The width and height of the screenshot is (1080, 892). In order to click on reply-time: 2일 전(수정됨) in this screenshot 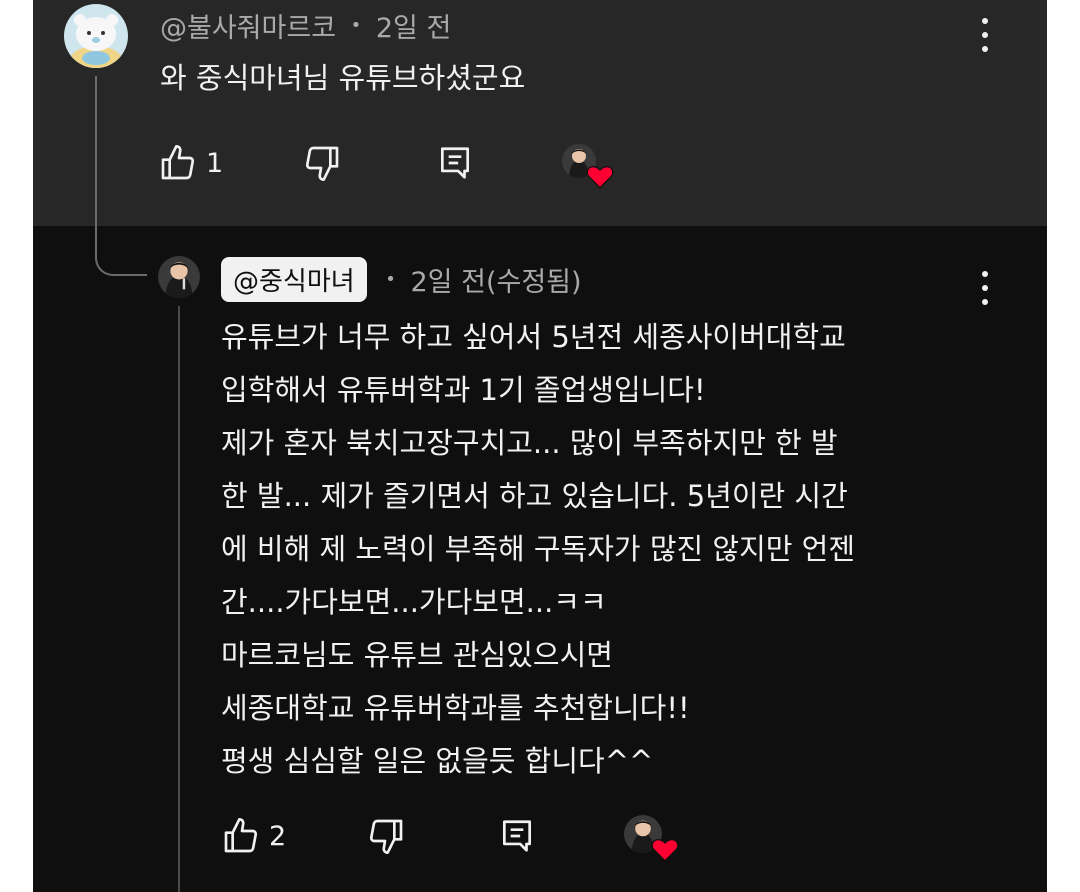, I will do `click(496, 282)`.